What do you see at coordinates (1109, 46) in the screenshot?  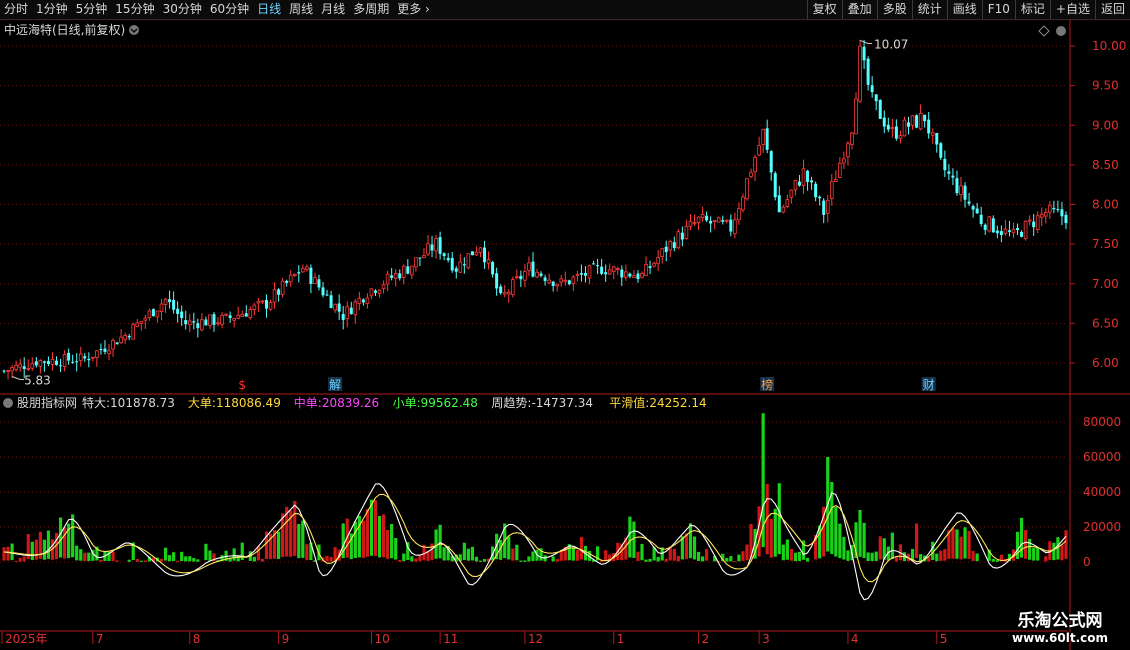 I see `price-tick-label: 10.00` at bounding box center [1109, 46].